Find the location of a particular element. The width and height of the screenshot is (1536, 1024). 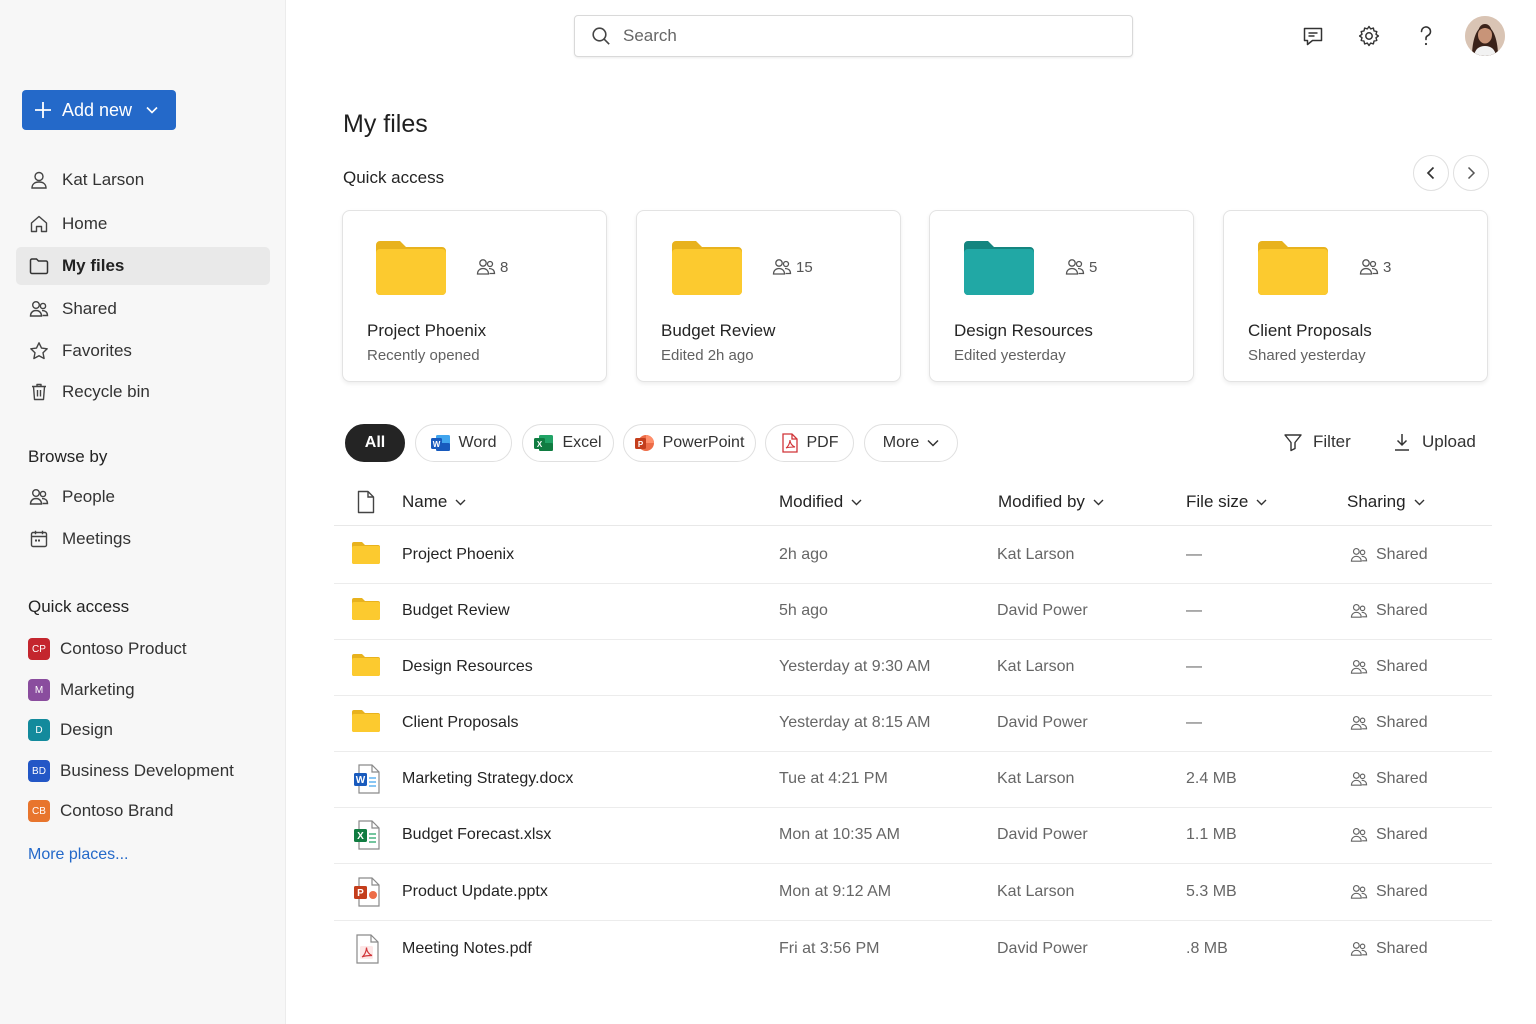

quick-access-item-design: D Design is located at coordinates (143, 730).